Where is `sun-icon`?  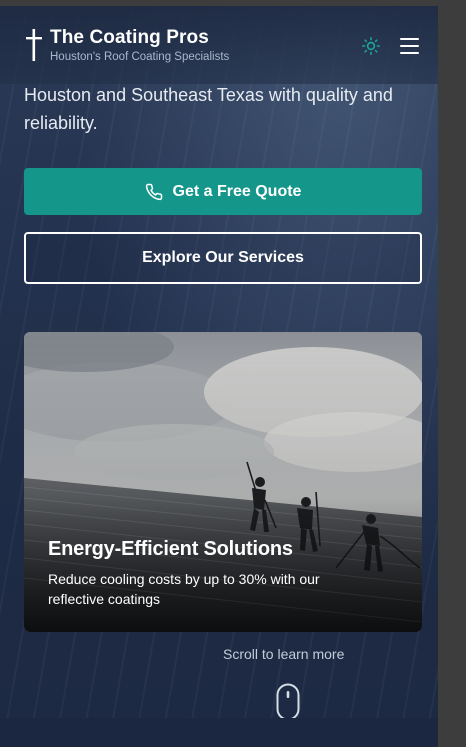
sun-icon is located at coordinates (371, 46).